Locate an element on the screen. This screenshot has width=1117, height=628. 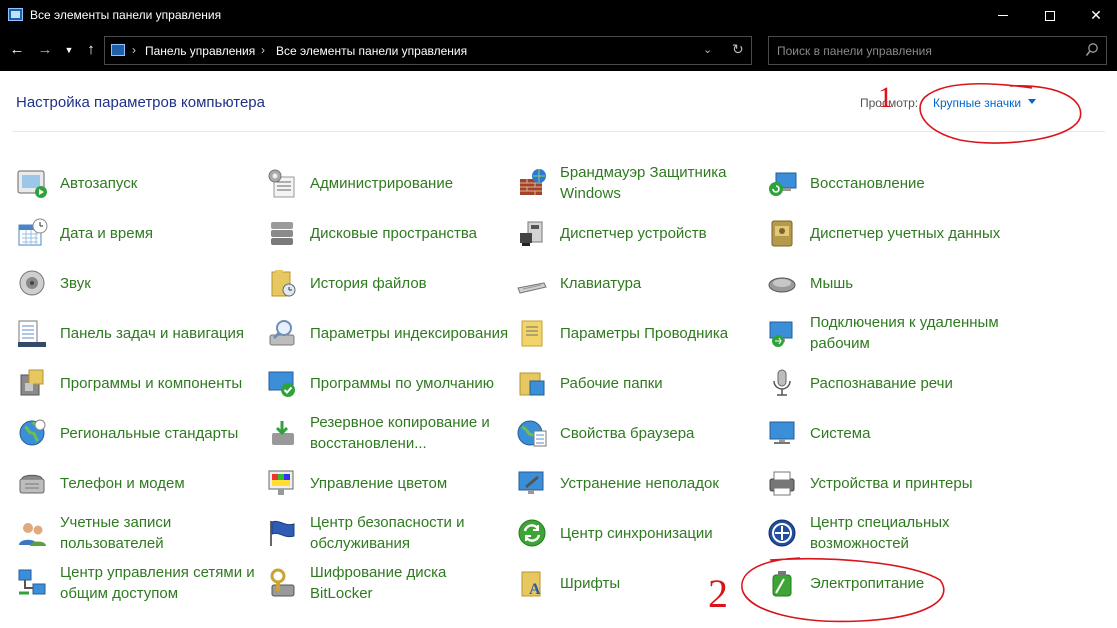
control-panel-item: Учетные записи пользователей is located at coordinates (136, 533).